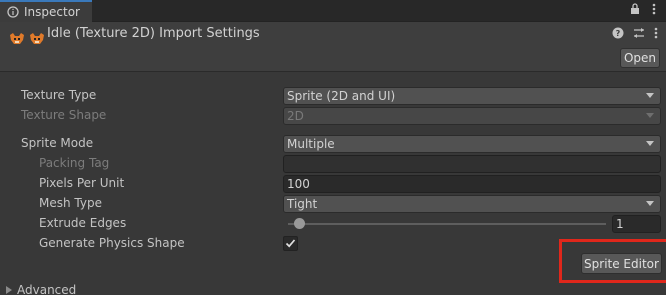 This screenshot has height=295, width=666. I want to click on sprite-mode-dropdown: Multiple, so click(472, 144).